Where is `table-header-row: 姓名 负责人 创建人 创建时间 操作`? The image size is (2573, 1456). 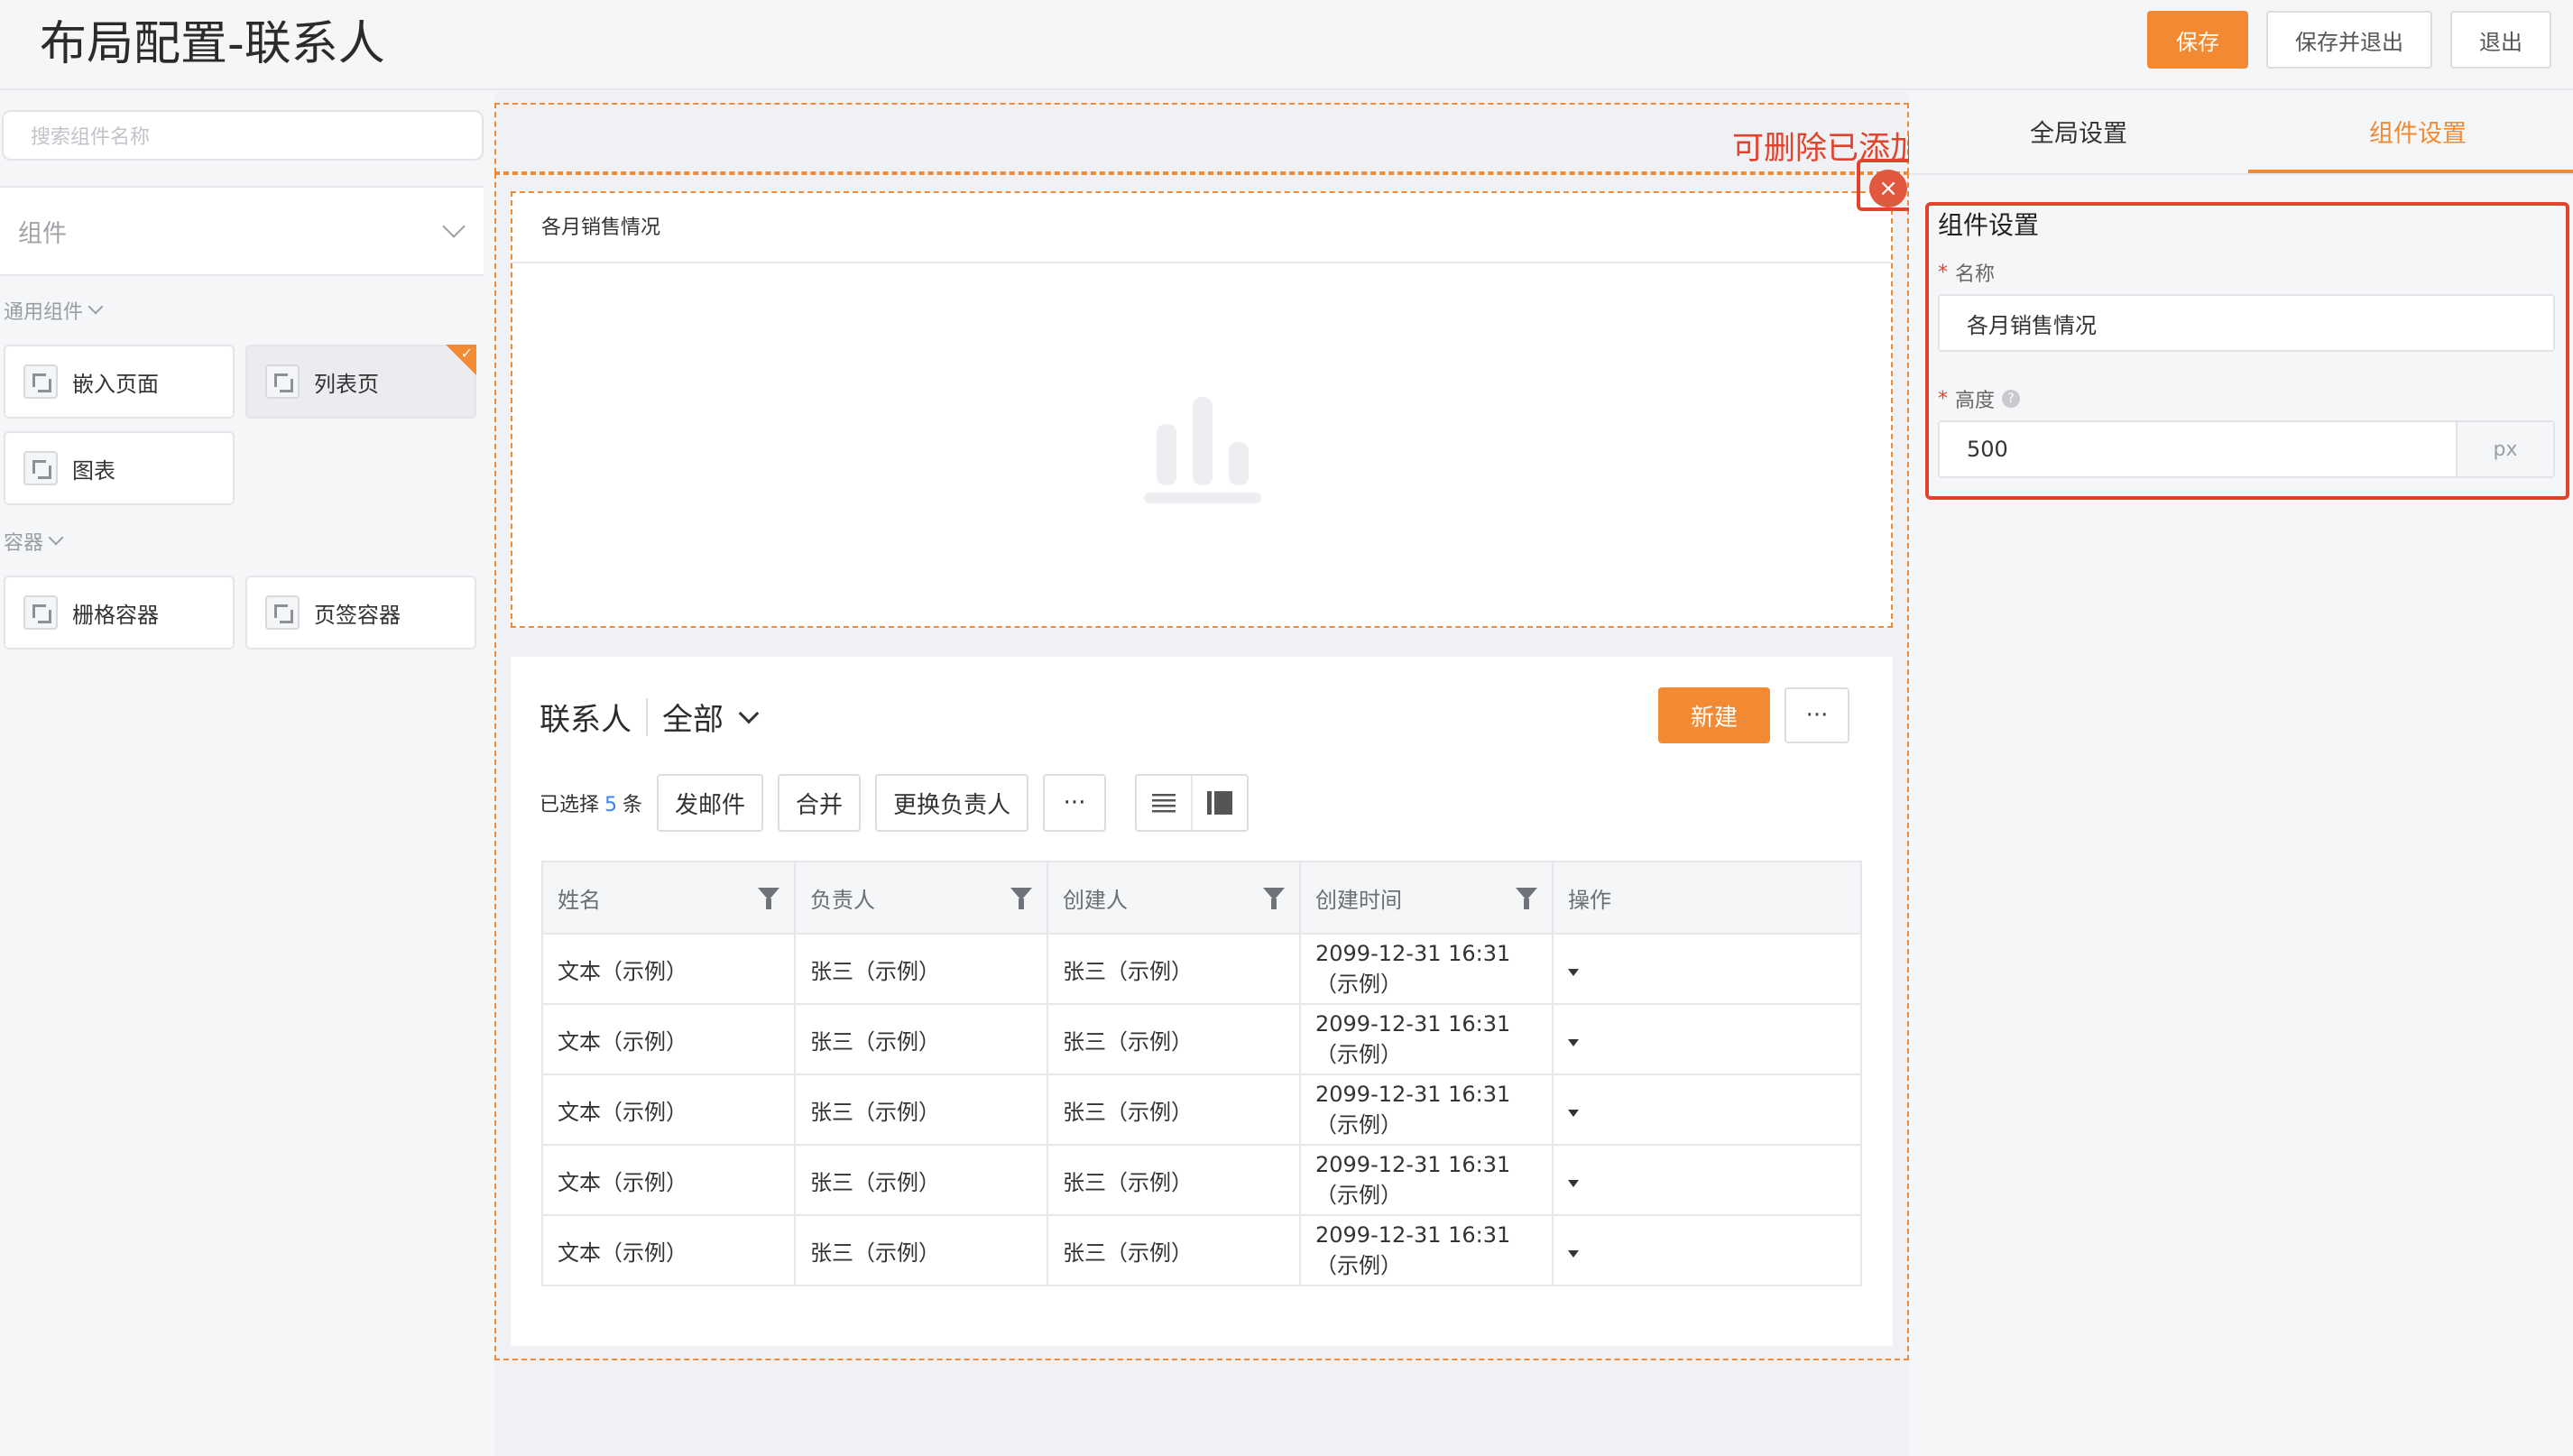 table-header-row: 姓名 负责人 创建人 创建时间 操作 is located at coordinates (1202, 898).